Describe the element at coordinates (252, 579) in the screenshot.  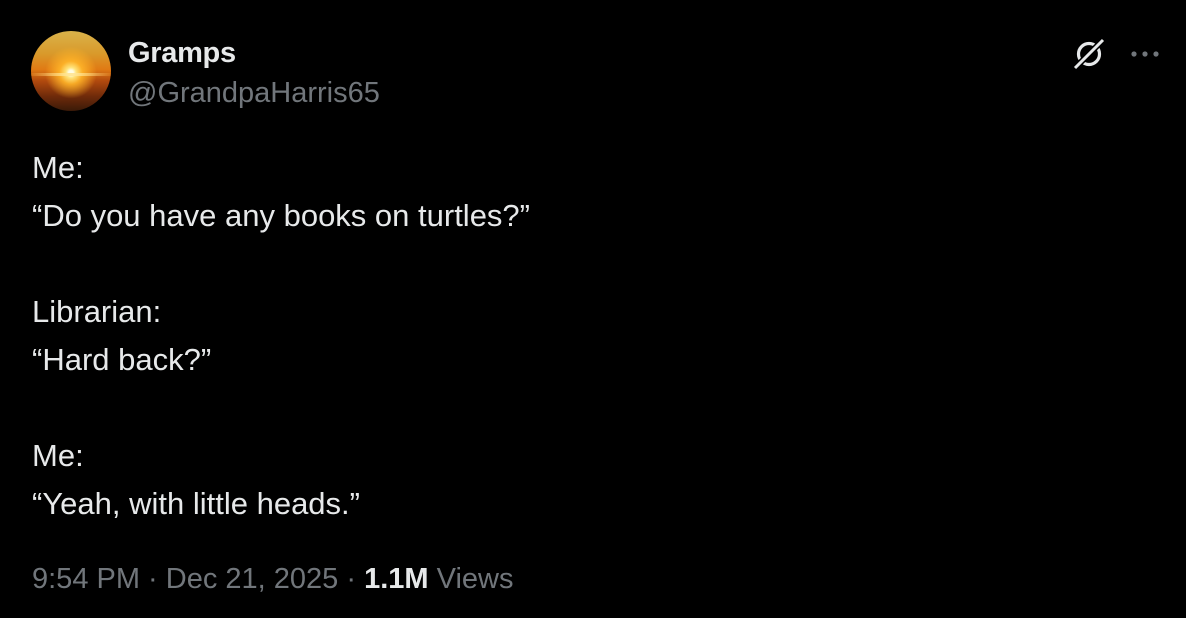
I see `post-date: Dec 21, 2025` at that location.